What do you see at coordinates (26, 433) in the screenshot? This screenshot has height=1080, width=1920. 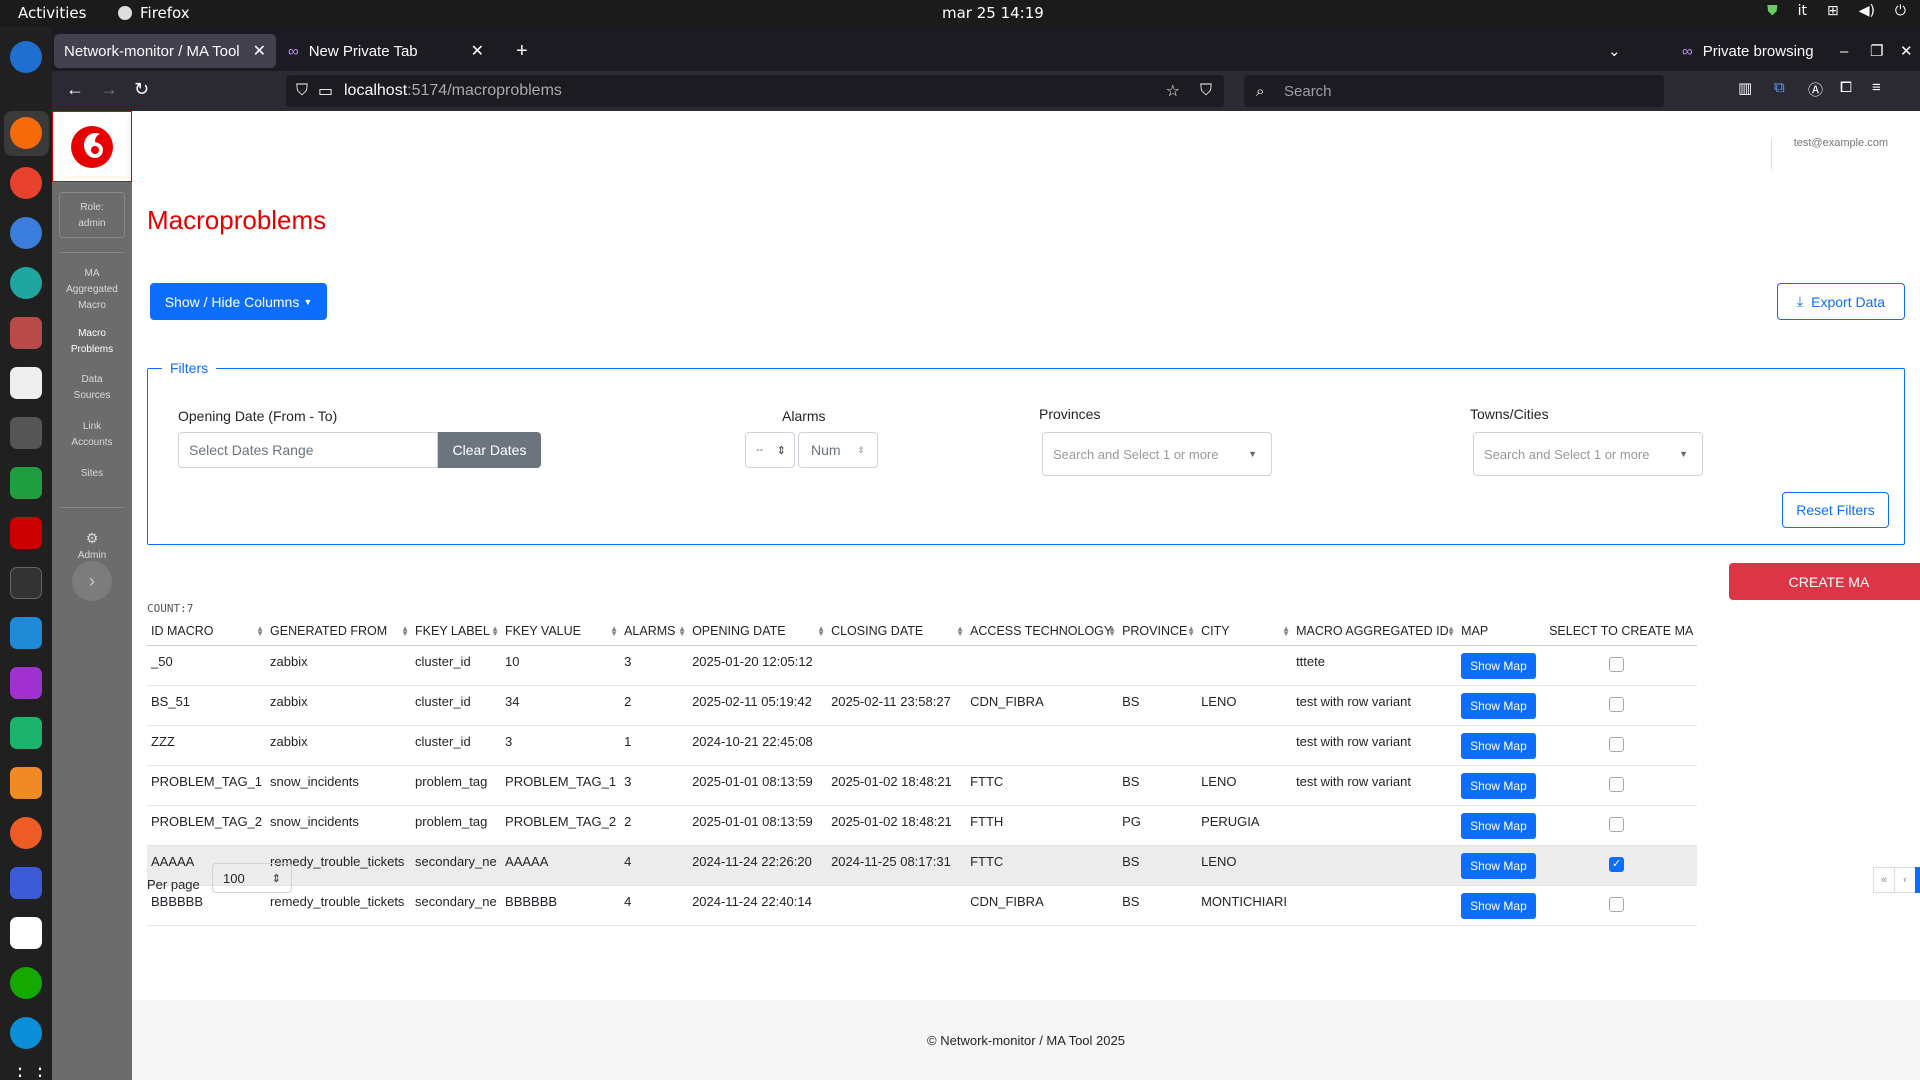 I see `gimp-icon` at bounding box center [26, 433].